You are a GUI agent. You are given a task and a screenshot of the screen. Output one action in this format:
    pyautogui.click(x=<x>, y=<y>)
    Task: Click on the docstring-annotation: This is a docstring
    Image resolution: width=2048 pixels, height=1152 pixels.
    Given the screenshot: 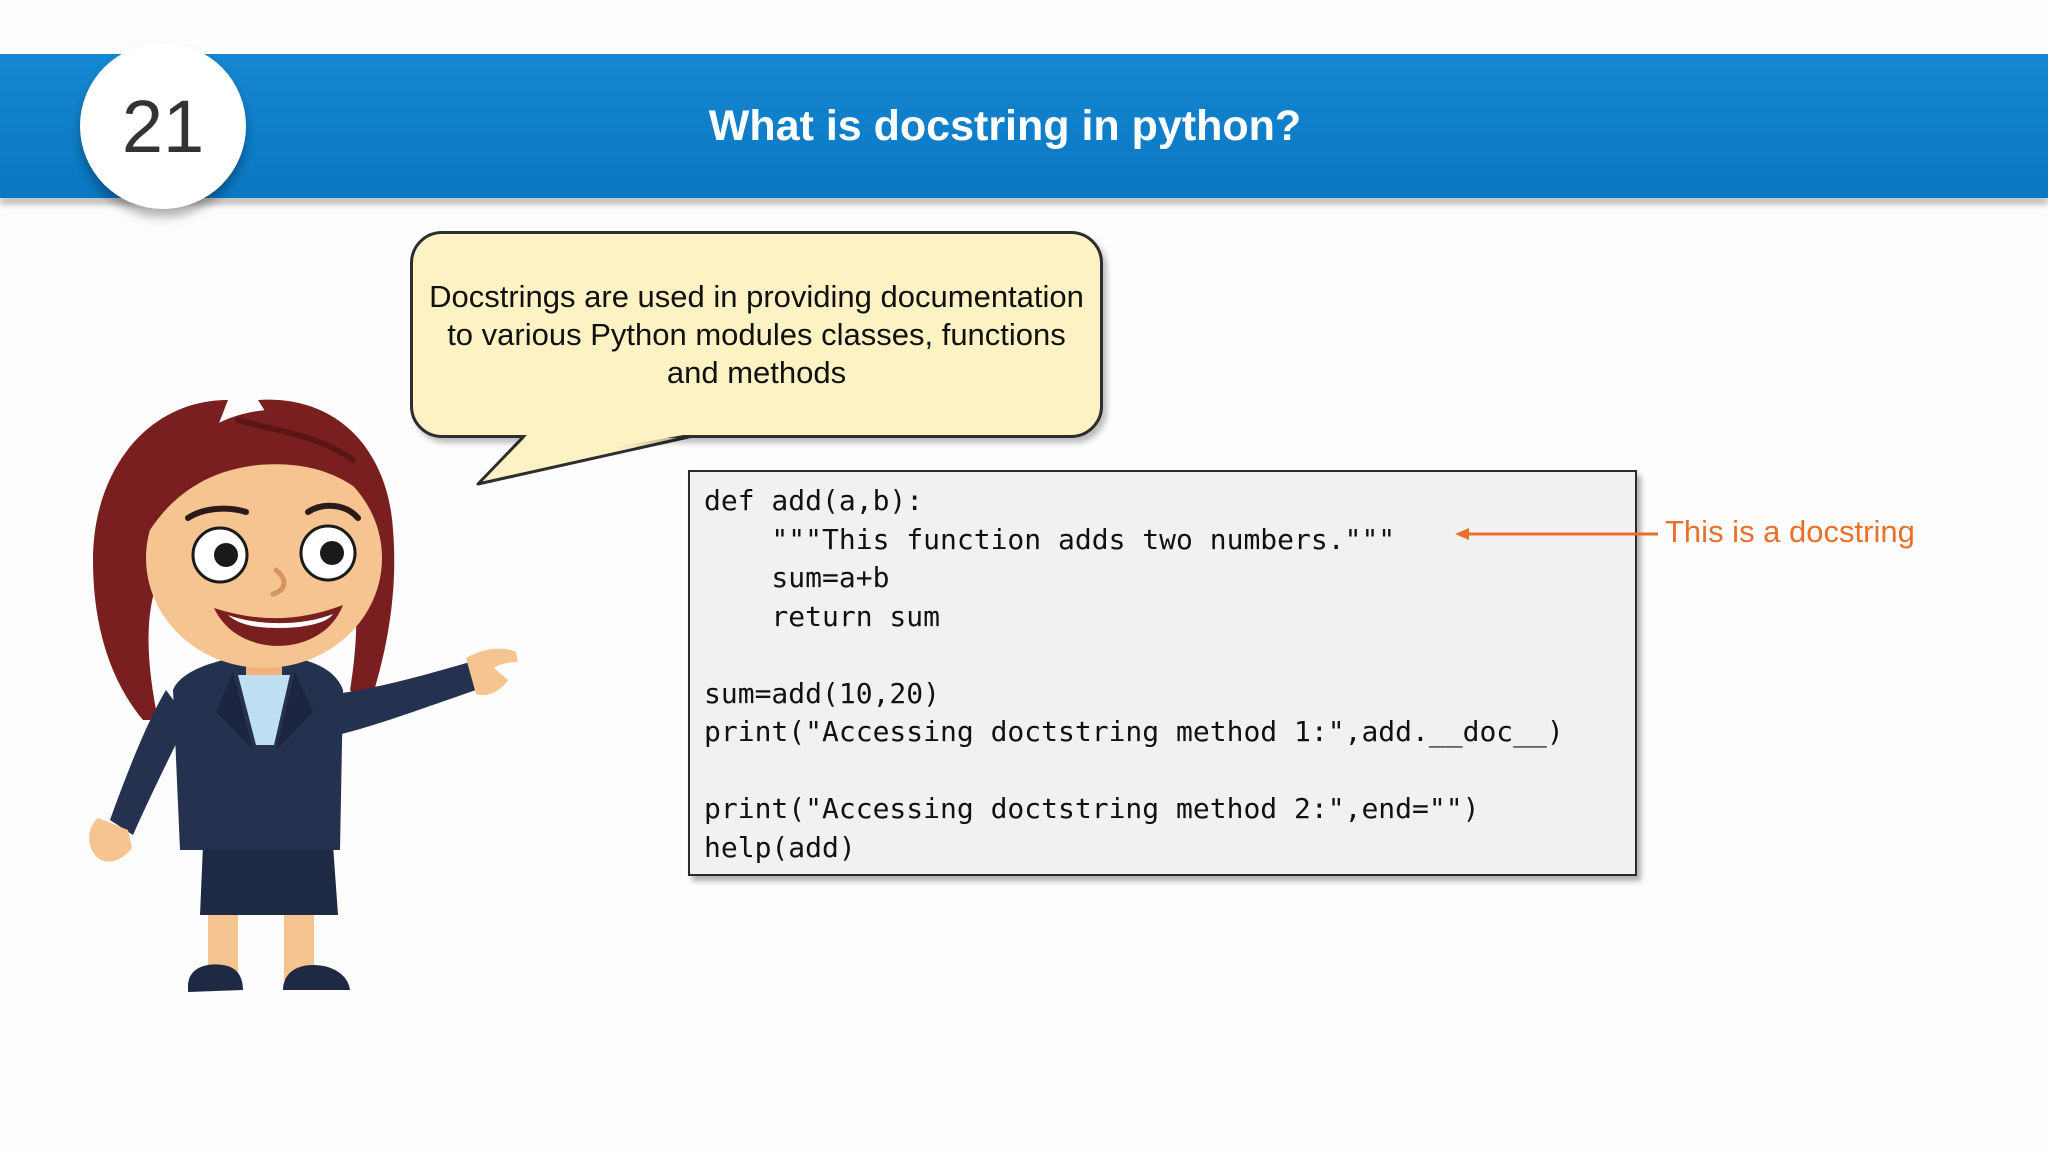 What is the action you would take?
    pyautogui.click(x=1790, y=531)
    